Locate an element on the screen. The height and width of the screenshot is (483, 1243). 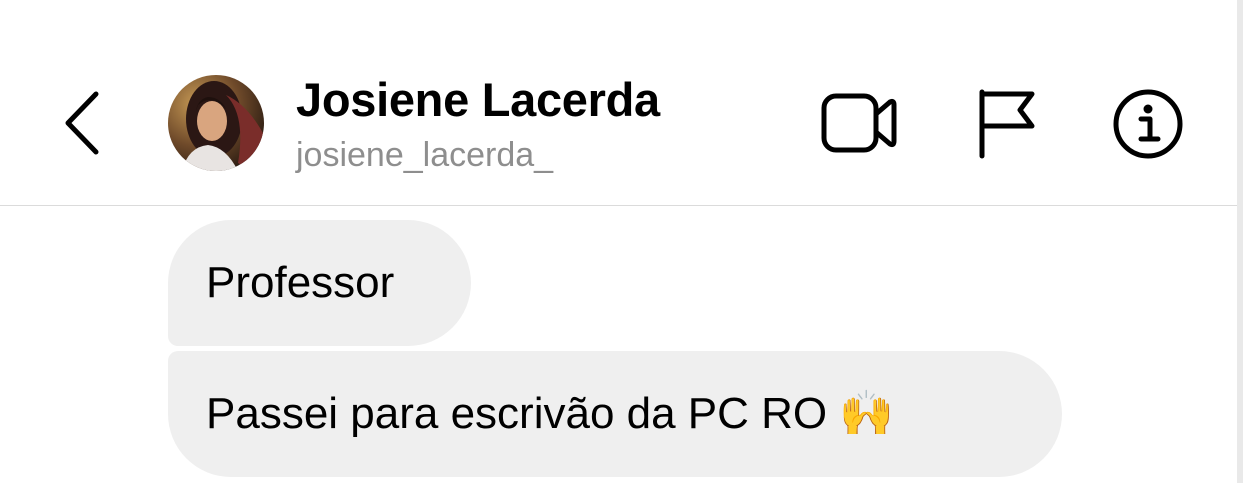
window-edge is located at coordinates (1240, 241).